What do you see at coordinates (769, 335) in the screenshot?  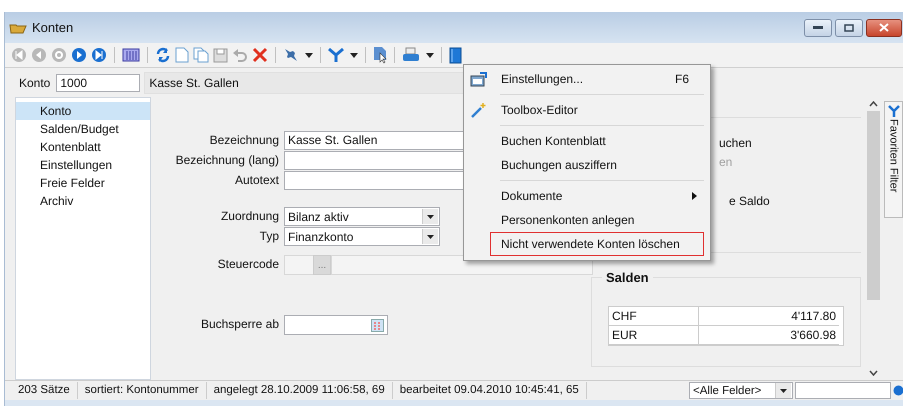 I see `table-cell: 3'660.98` at bounding box center [769, 335].